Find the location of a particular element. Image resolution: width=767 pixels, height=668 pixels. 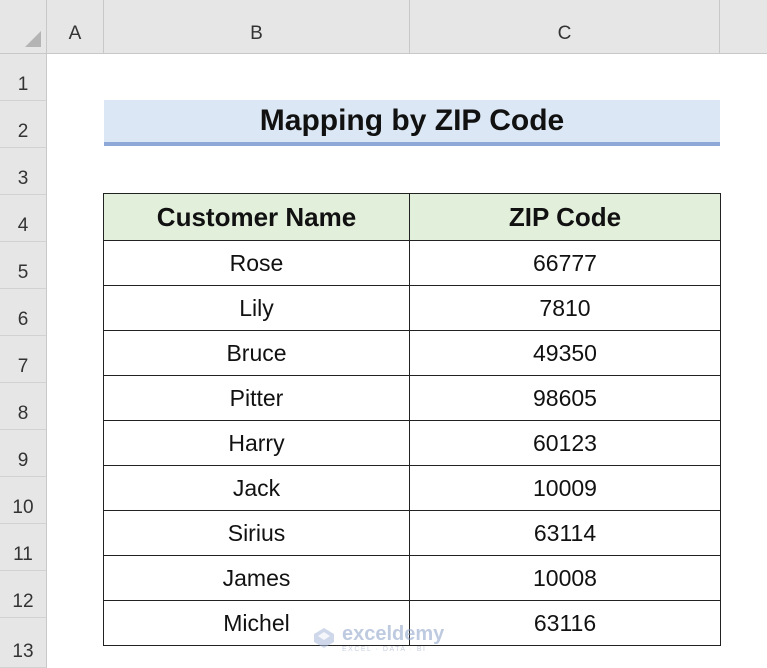

table-row: Sirius 63114 is located at coordinates (412, 533).